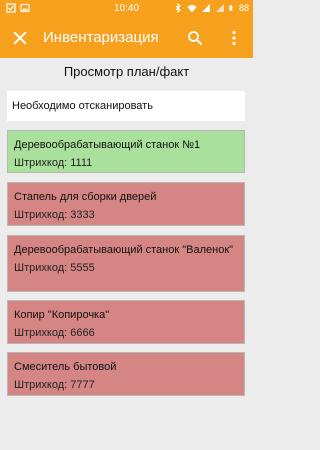 This screenshot has height=450, width=320. Describe the element at coordinates (62, 315) in the screenshot. I see `item-name: Копир "Копирочка"` at that location.